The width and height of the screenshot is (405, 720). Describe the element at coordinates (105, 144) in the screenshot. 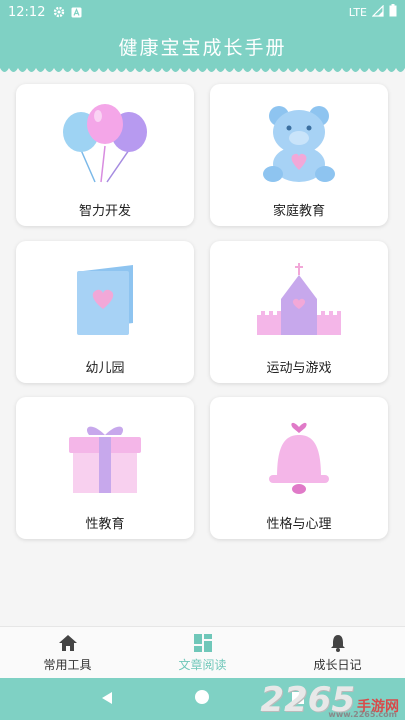

I see `balloons-icon` at that location.